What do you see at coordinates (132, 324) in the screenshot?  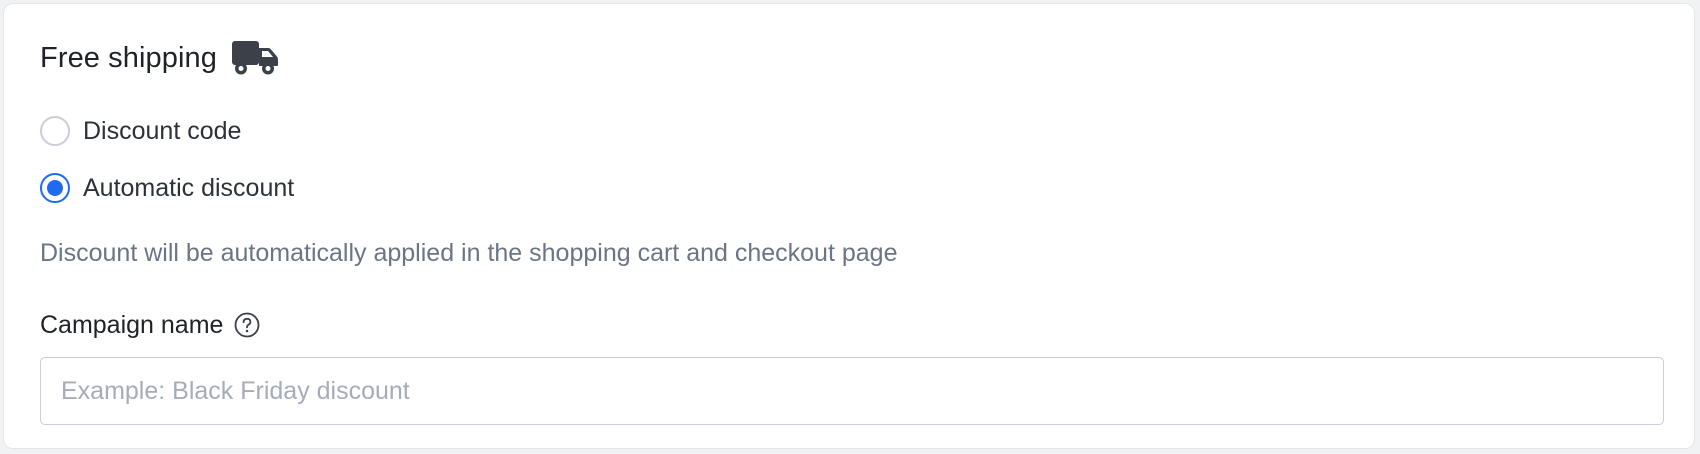 I see `campaign-name-label: Campaign name` at bounding box center [132, 324].